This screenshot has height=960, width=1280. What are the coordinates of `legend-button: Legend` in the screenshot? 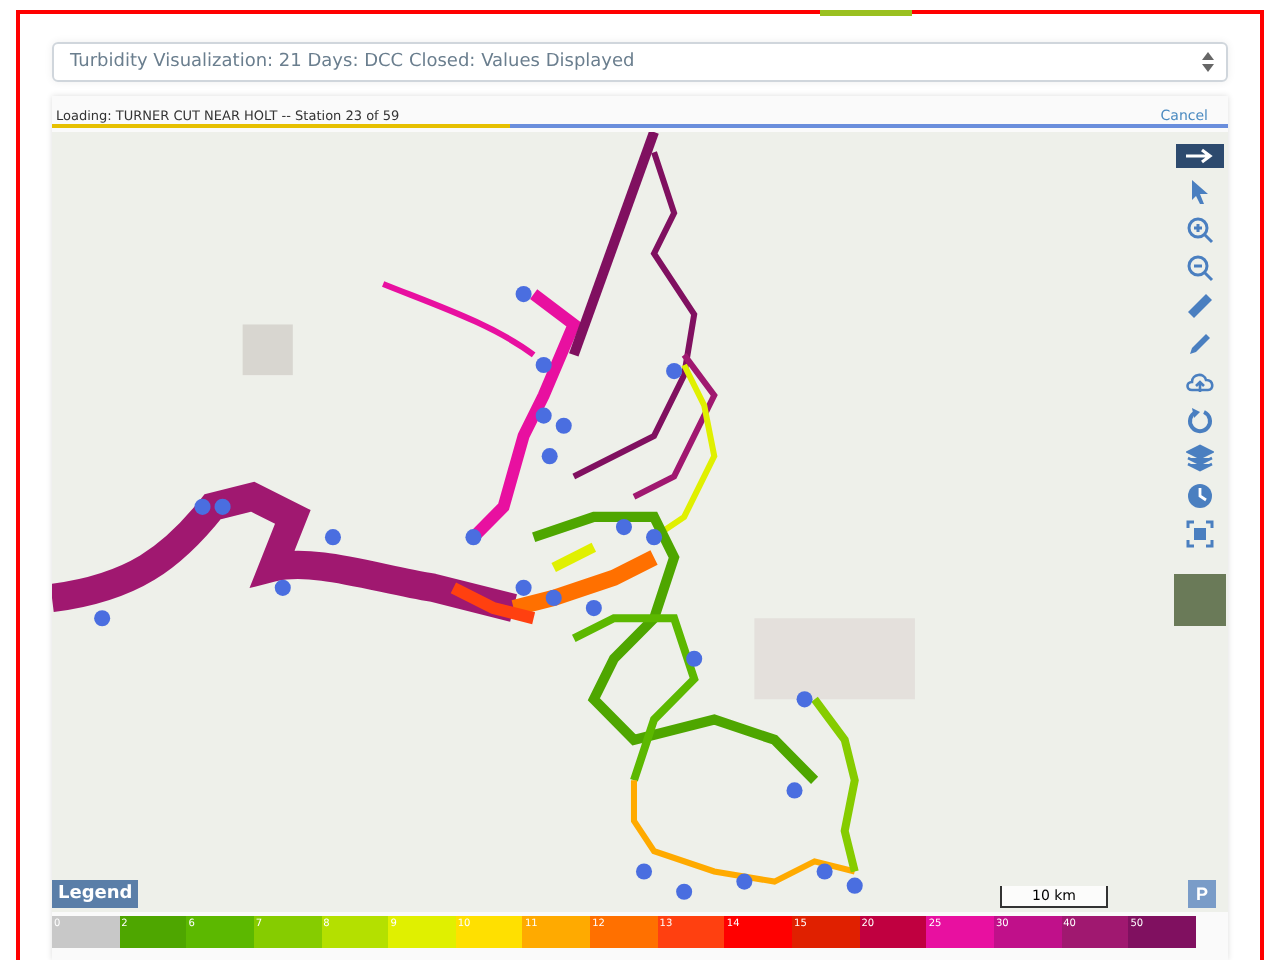 It's located at (95, 894).